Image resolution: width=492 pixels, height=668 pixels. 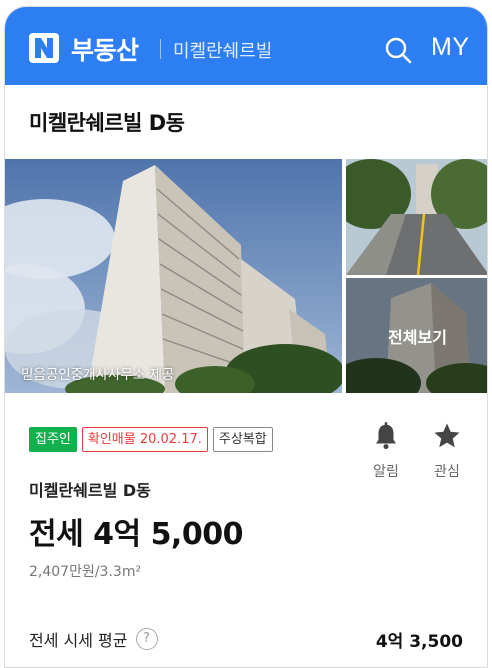 What do you see at coordinates (85, 572) in the screenshot?
I see `unit-price: 2,407만원/3.3m²` at bounding box center [85, 572].